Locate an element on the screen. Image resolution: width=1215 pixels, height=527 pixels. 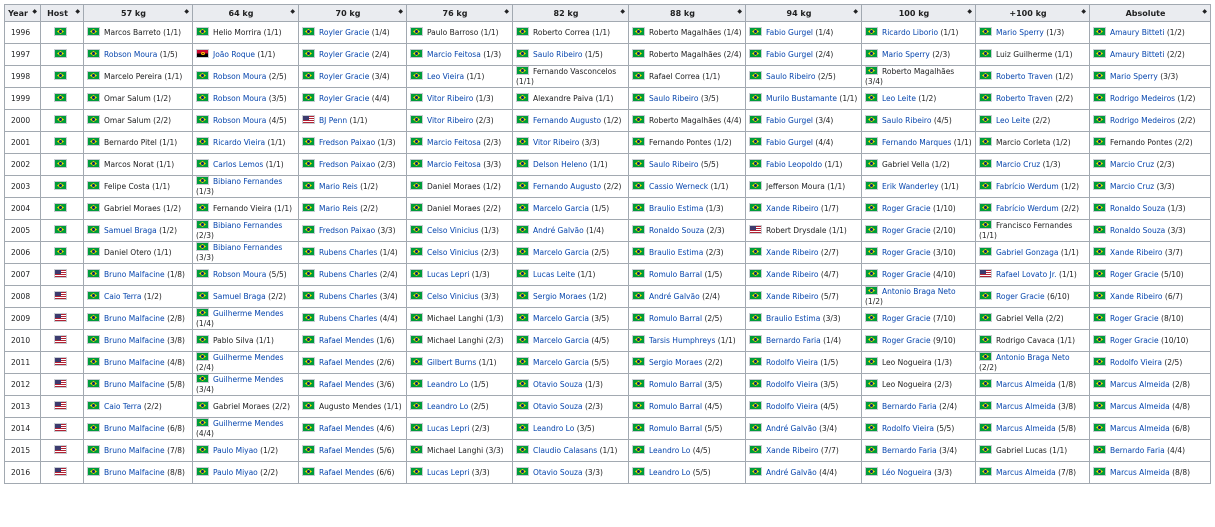
champion-name: Ricardo Vieira is located at coordinates (239, 142).